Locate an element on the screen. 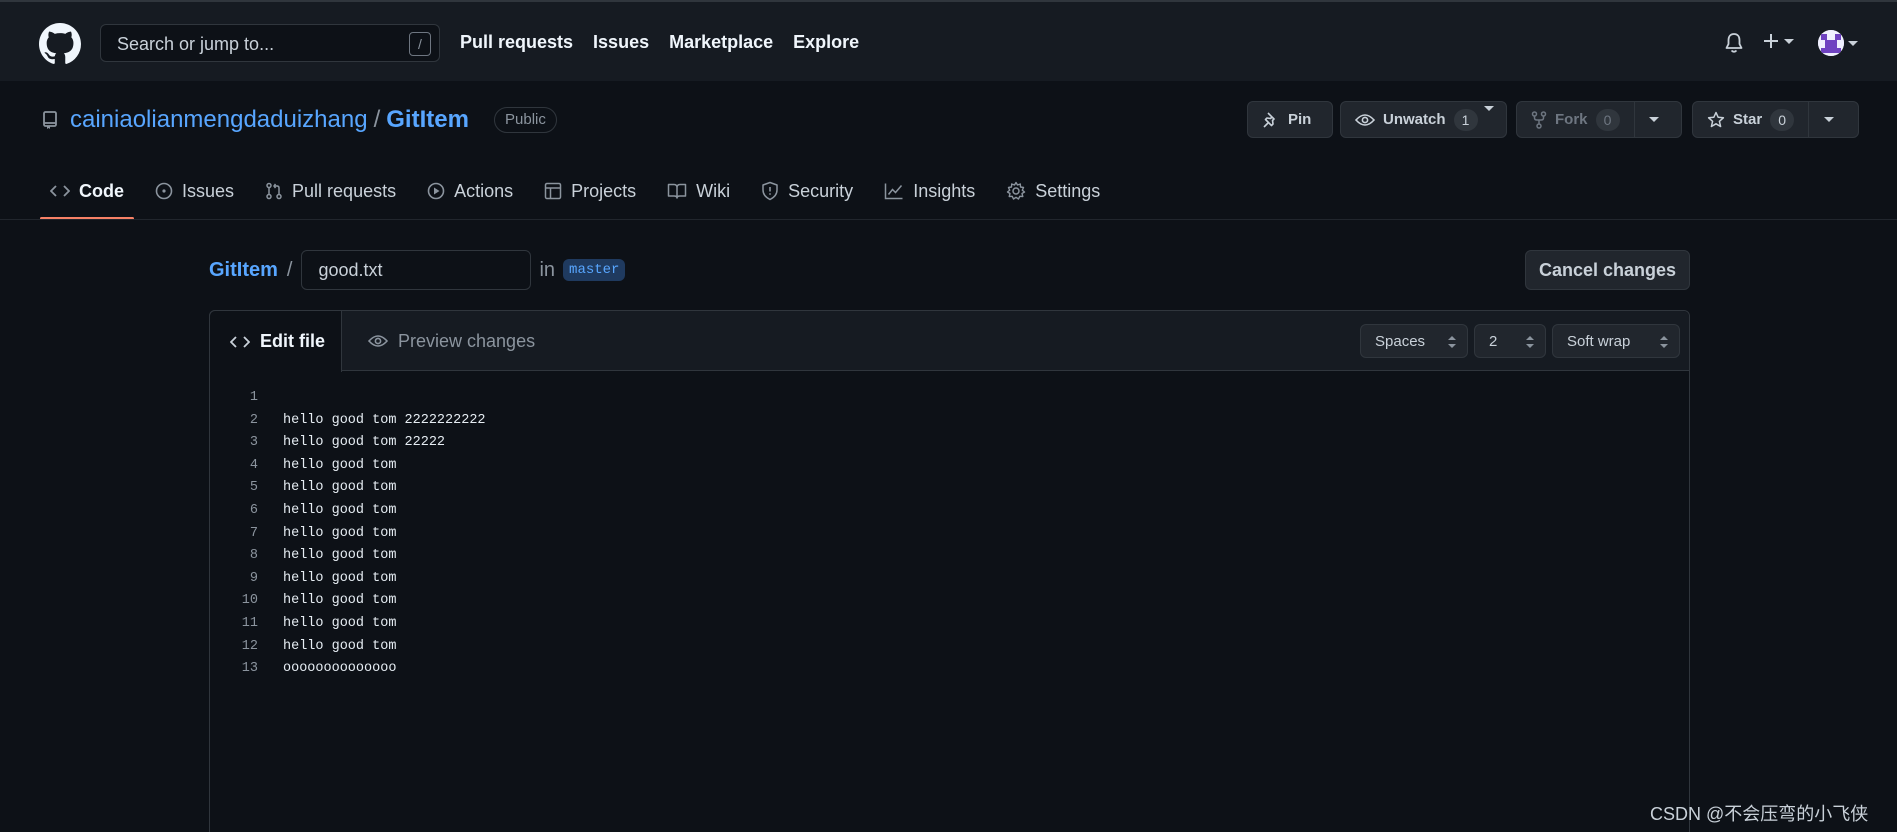  tab-preview-changes: Preview changes is located at coordinates (451, 341).